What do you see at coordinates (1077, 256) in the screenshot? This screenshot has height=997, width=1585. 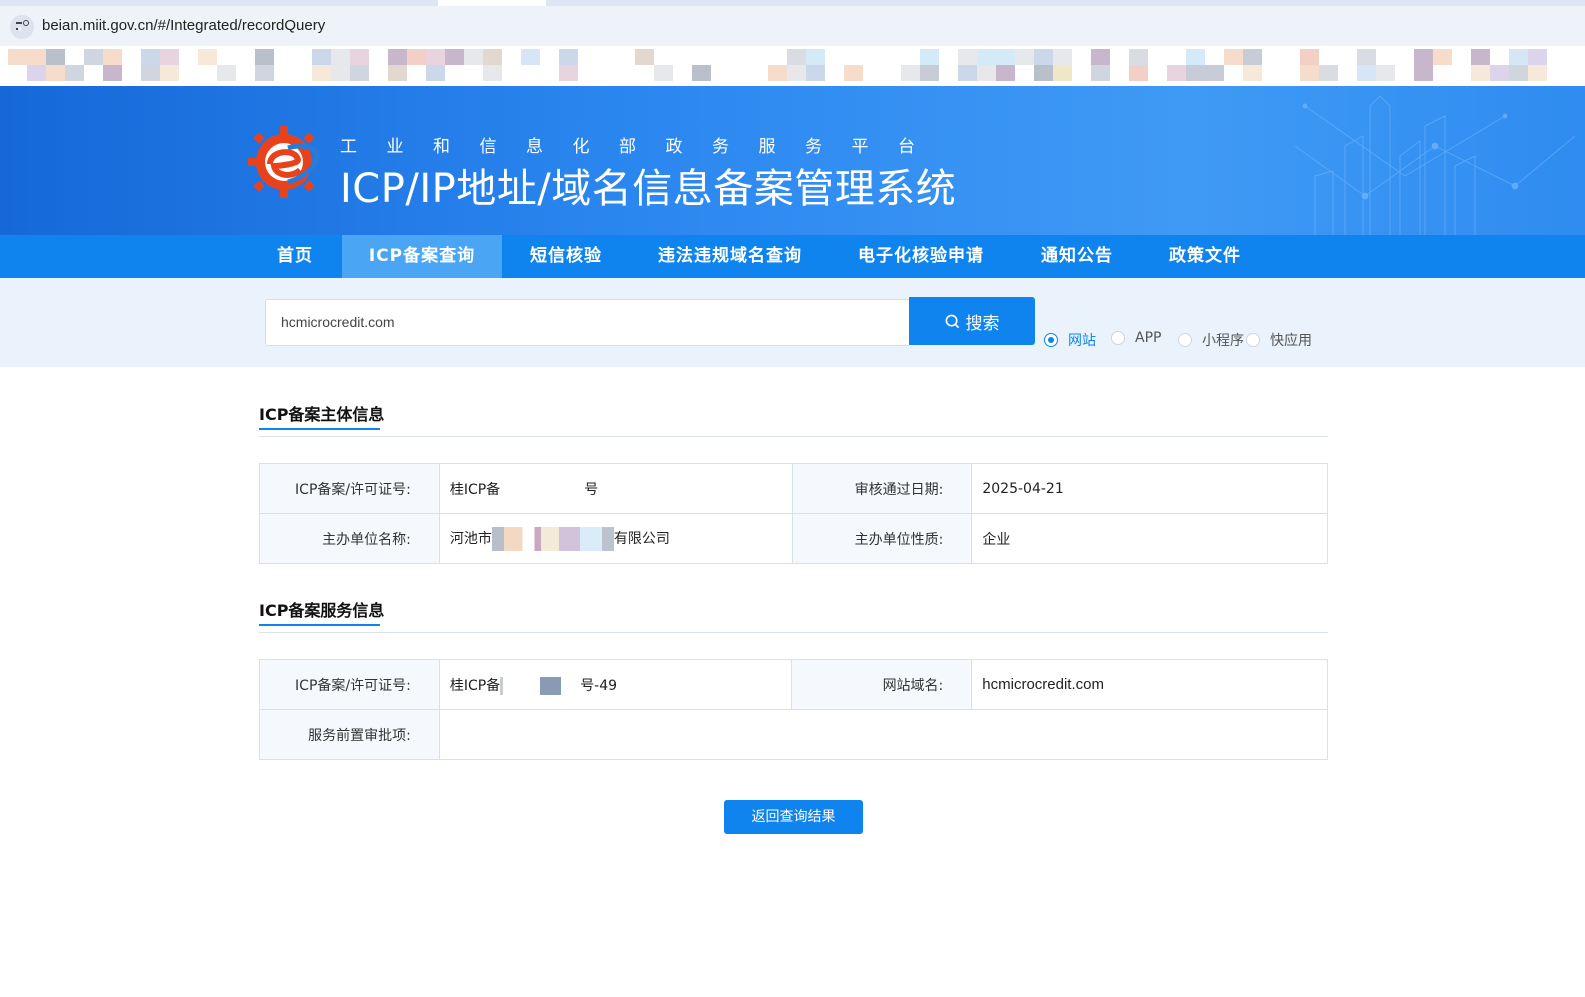 I see `nav-notices: 通知公告` at bounding box center [1077, 256].